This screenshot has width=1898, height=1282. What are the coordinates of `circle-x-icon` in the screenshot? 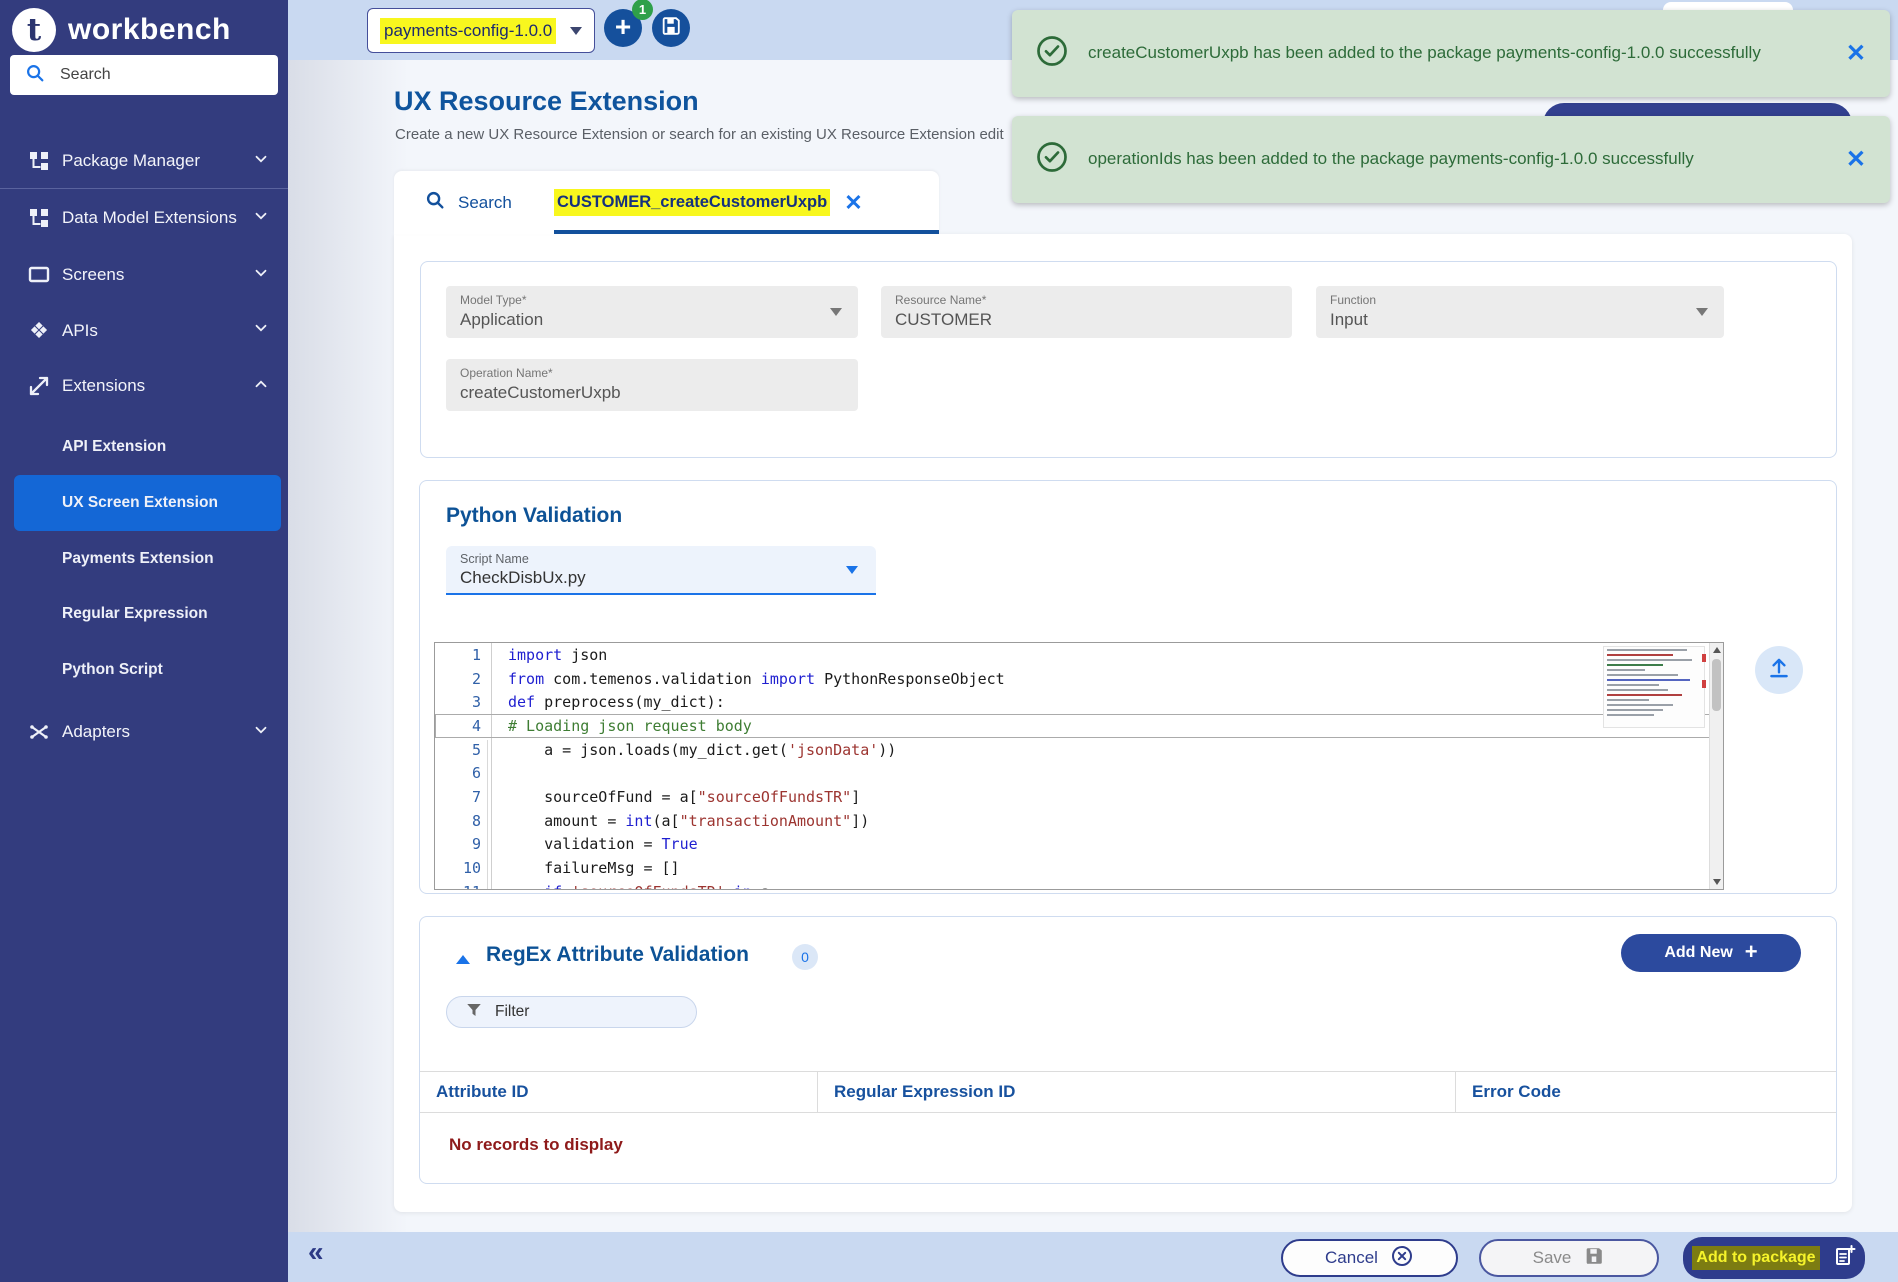 It's located at (1402, 1258).